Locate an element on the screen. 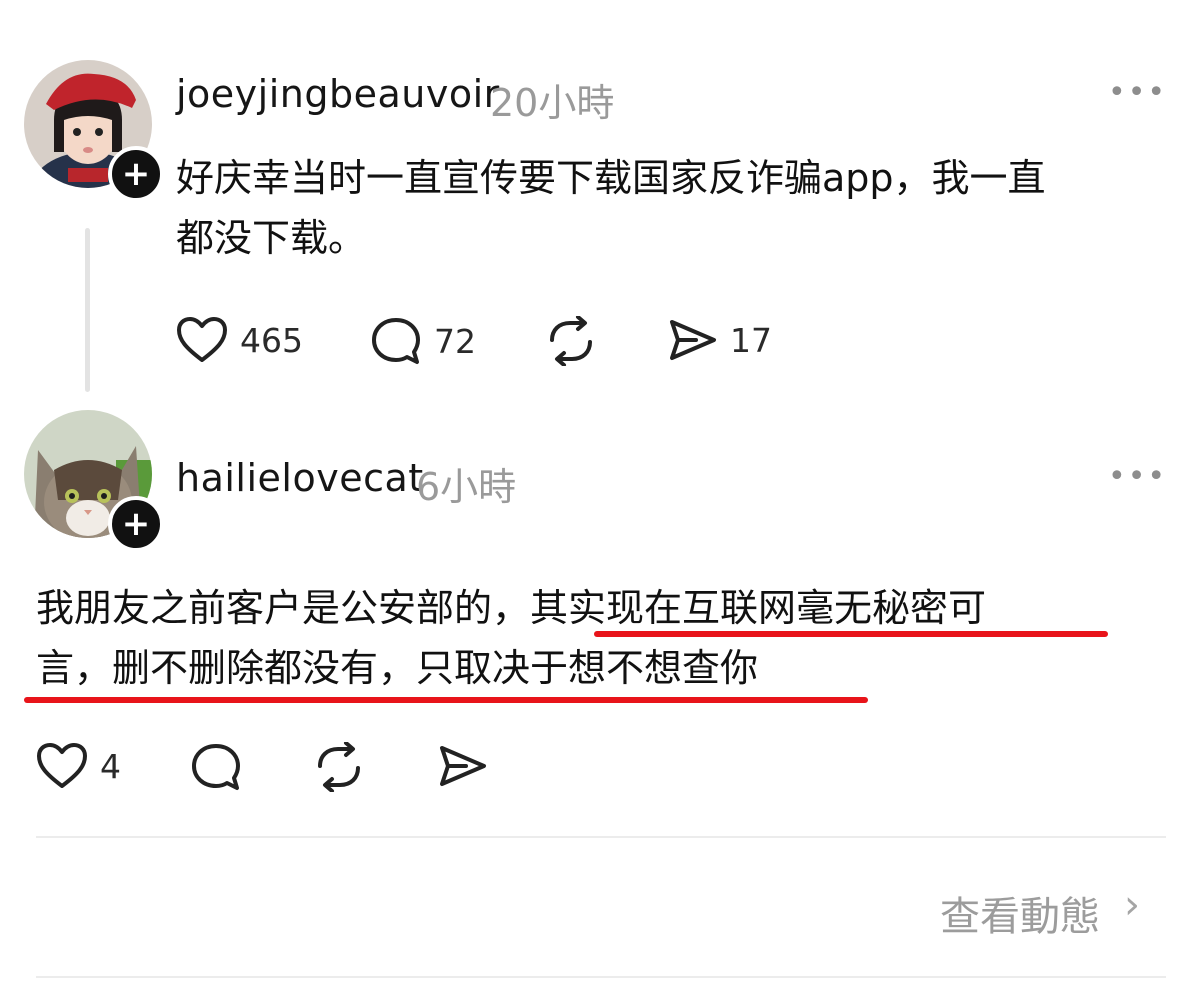 This screenshot has height=1003, width=1200. post-text: 好庆幸当时一直宣传要下载国家反诈骗app，我一直 都没下载。 is located at coordinates (671, 208).